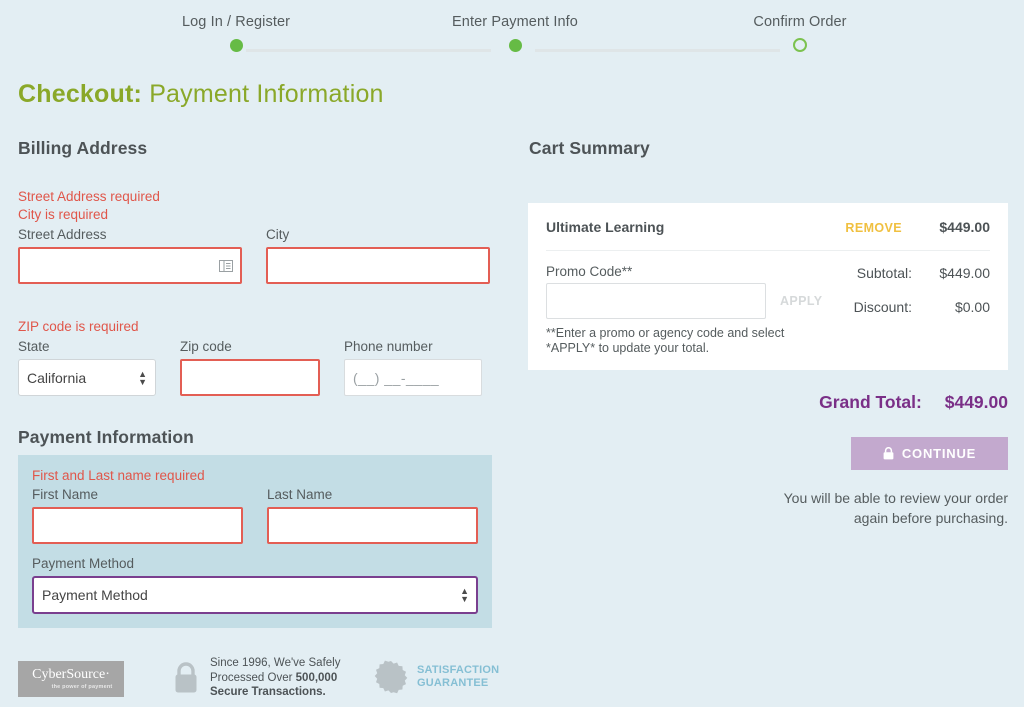  I want to click on state-group: State California ▲ ▼, so click(87, 367).